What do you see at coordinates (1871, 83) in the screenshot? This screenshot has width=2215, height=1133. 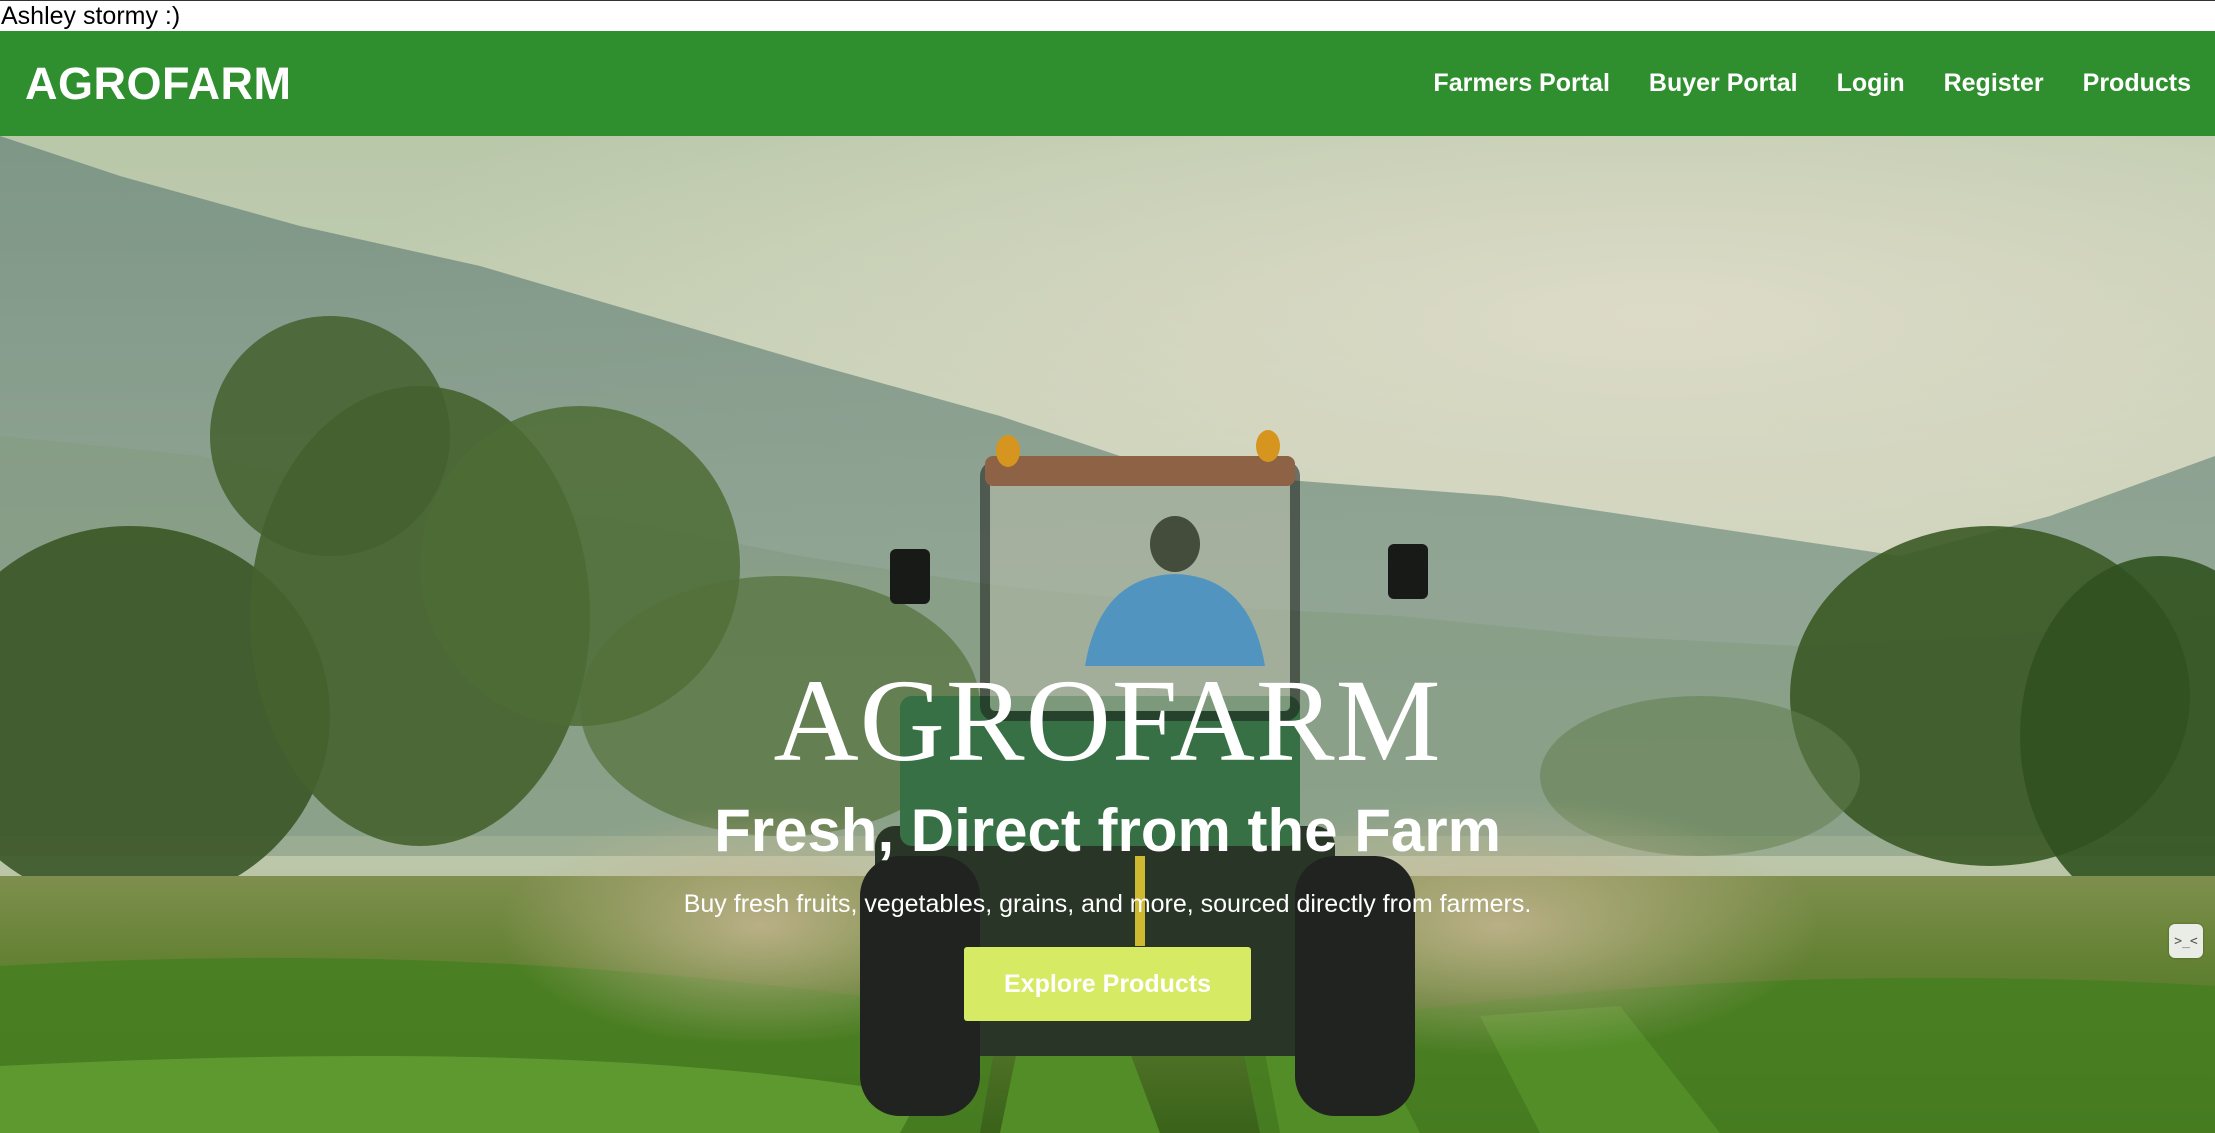 I see `nav-link-login: Login` at bounding box center [1871, 83].